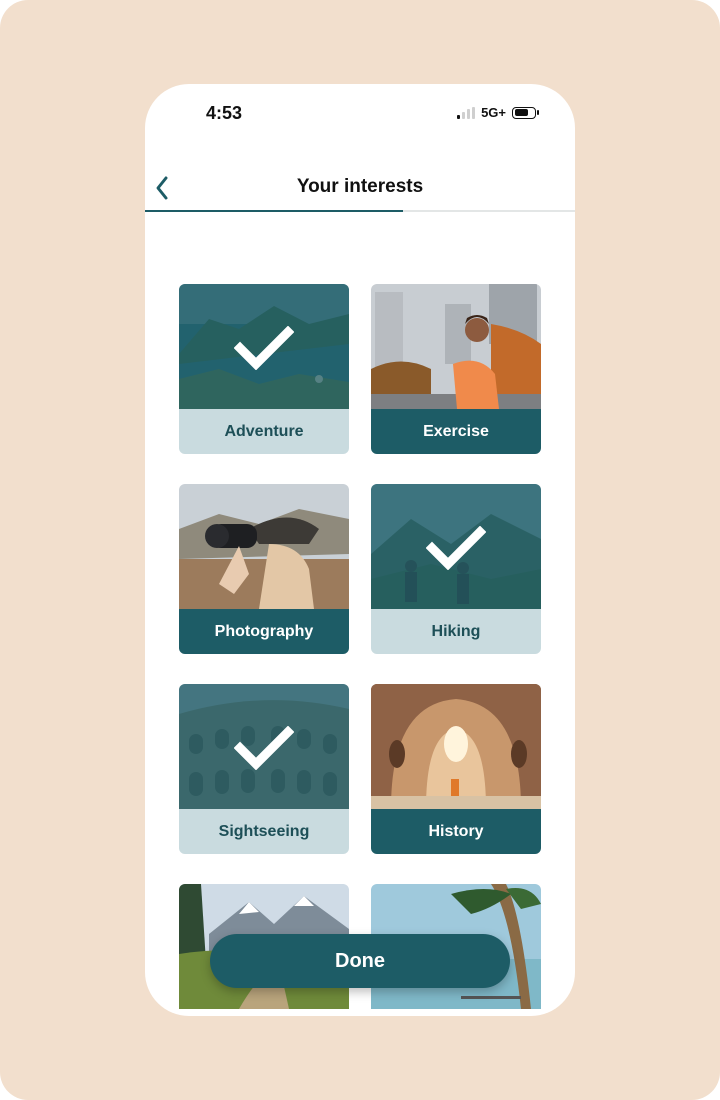 This screenshot has width=720, height=1100. I want to click on progress-bar, so click(360, 211).